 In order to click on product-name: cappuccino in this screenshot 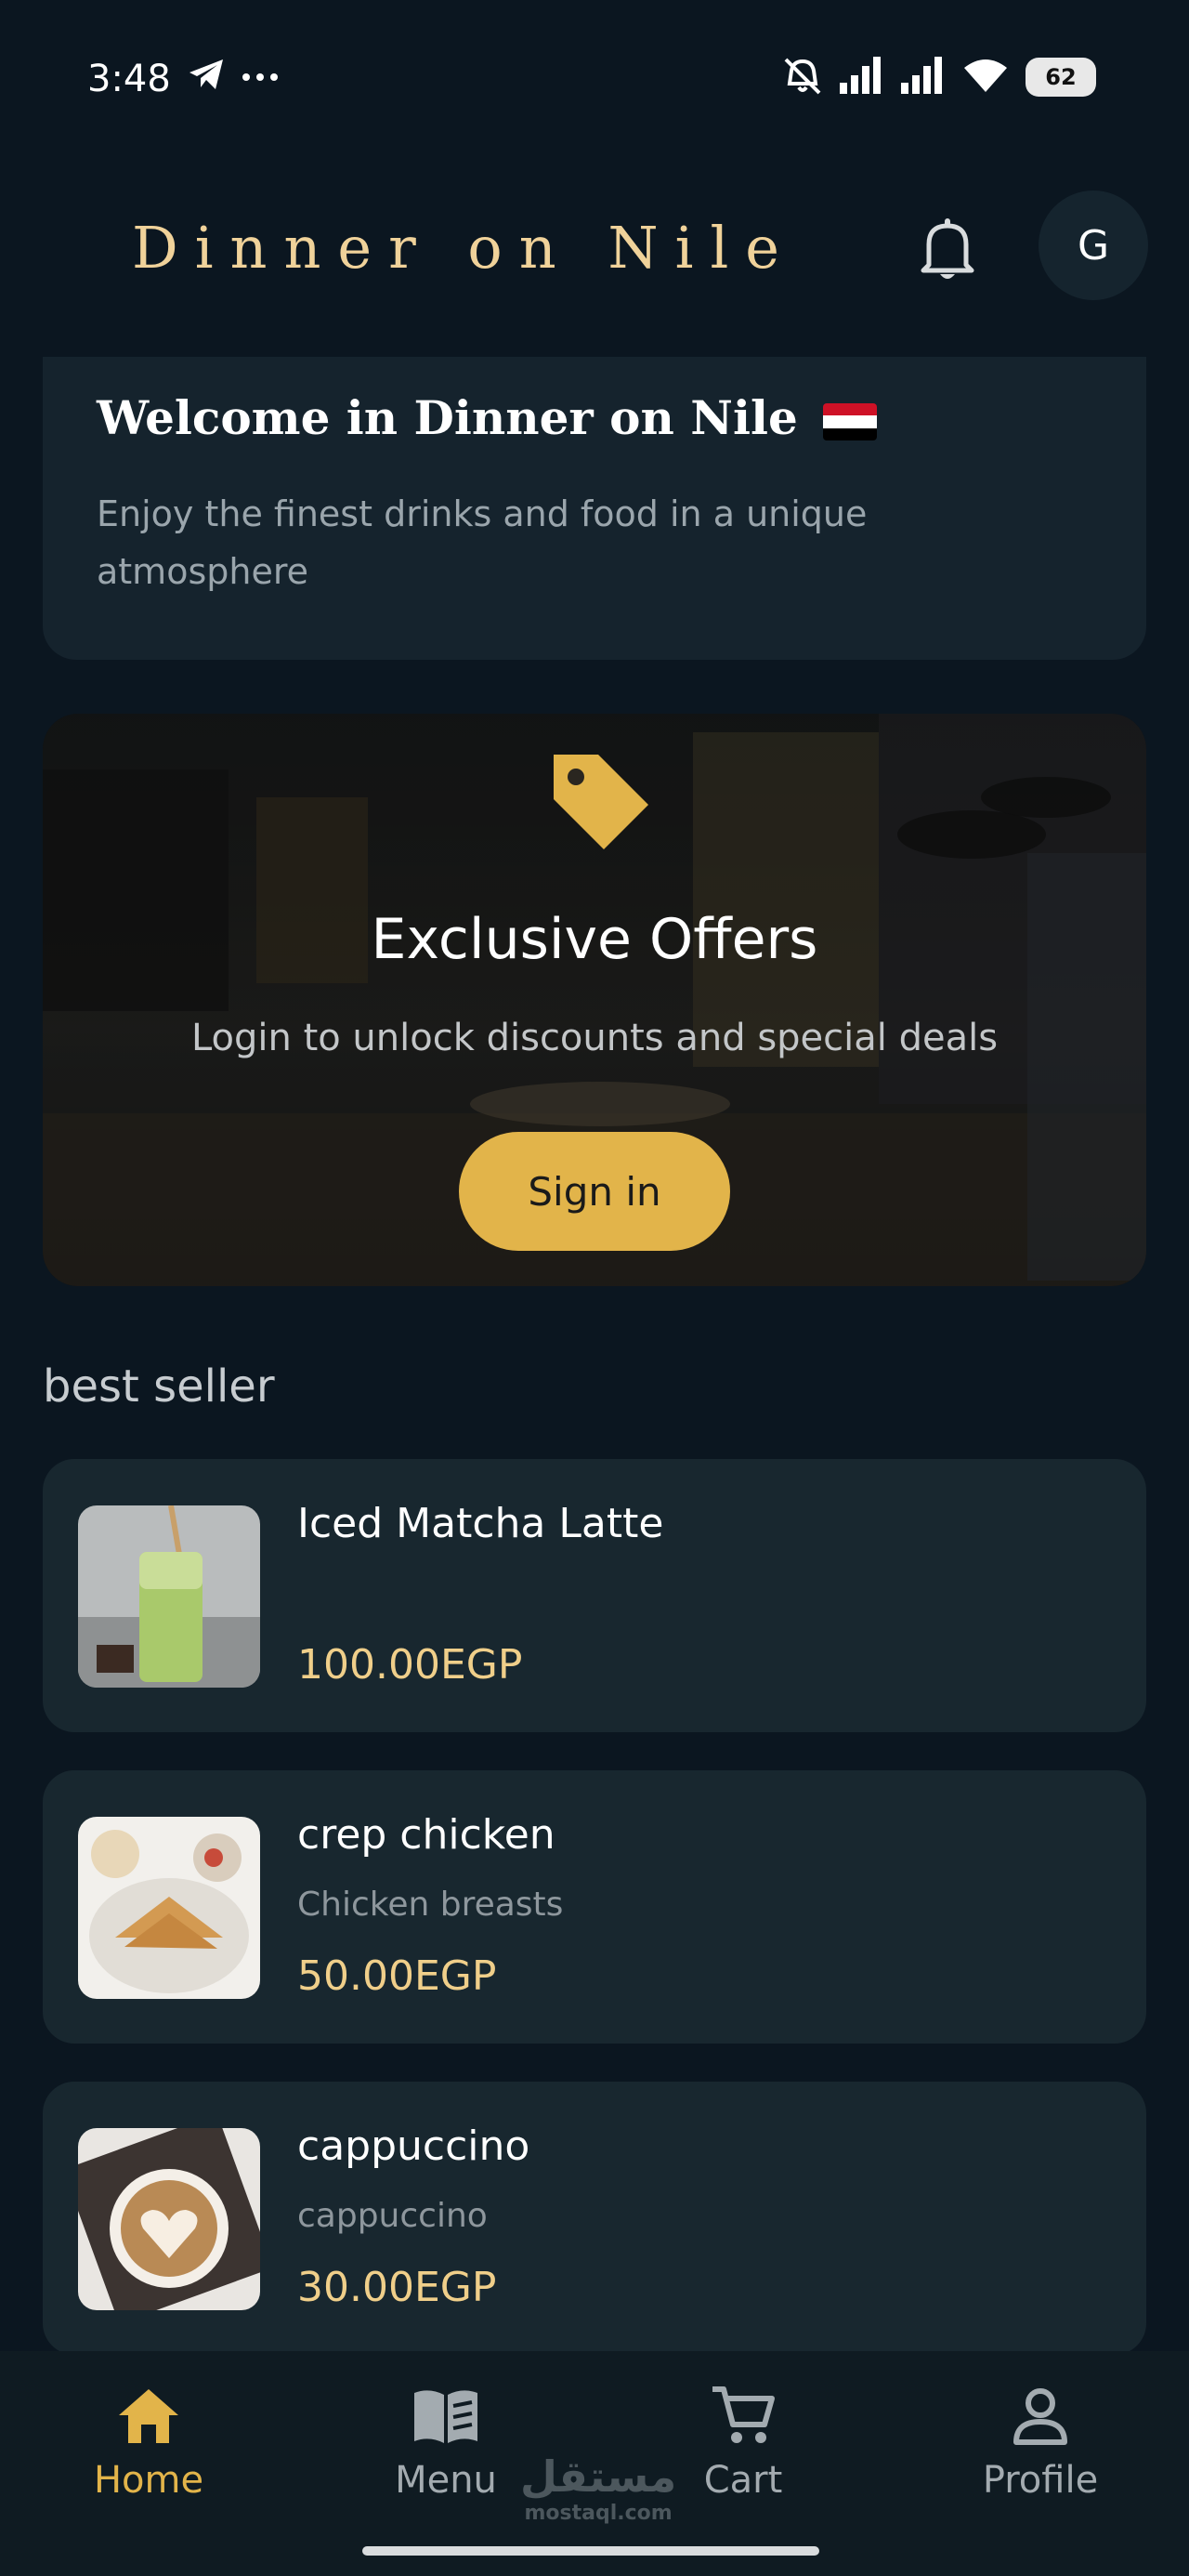, I will do `click(414, 2146)`.